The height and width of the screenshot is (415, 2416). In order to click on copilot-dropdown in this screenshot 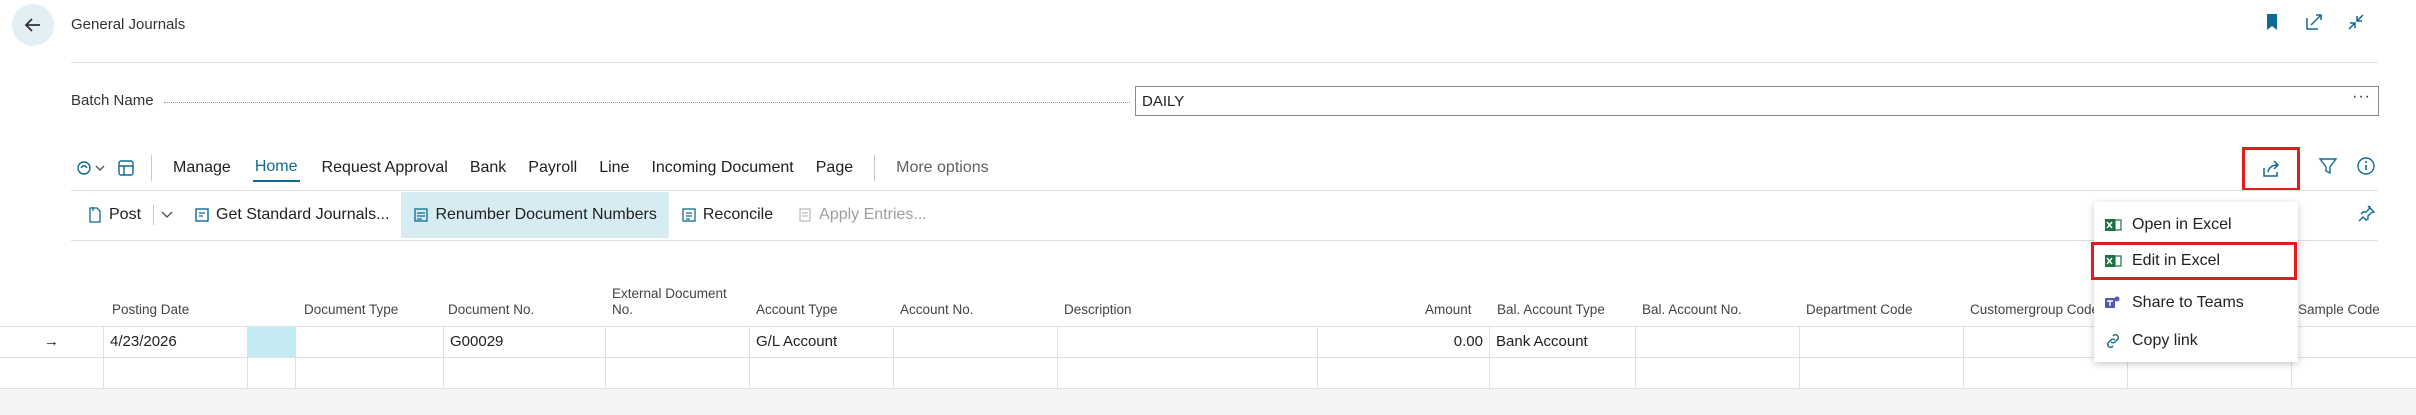, I will do `click(91, 168)`.